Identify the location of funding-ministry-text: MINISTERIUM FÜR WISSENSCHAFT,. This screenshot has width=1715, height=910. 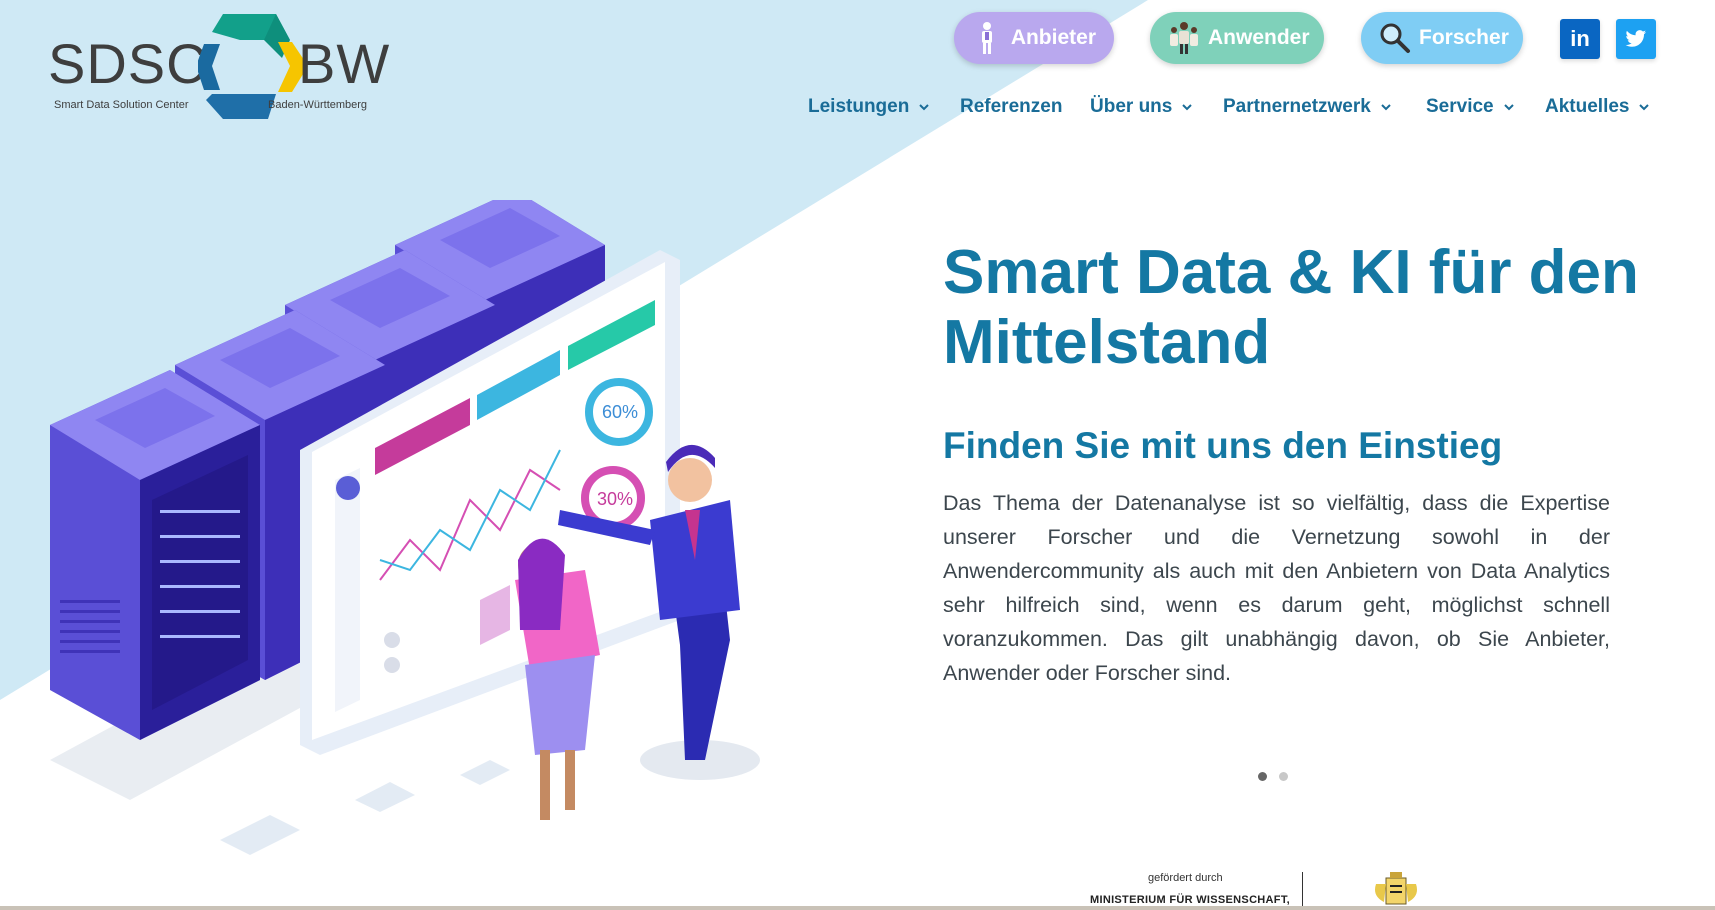
(1190, 900).